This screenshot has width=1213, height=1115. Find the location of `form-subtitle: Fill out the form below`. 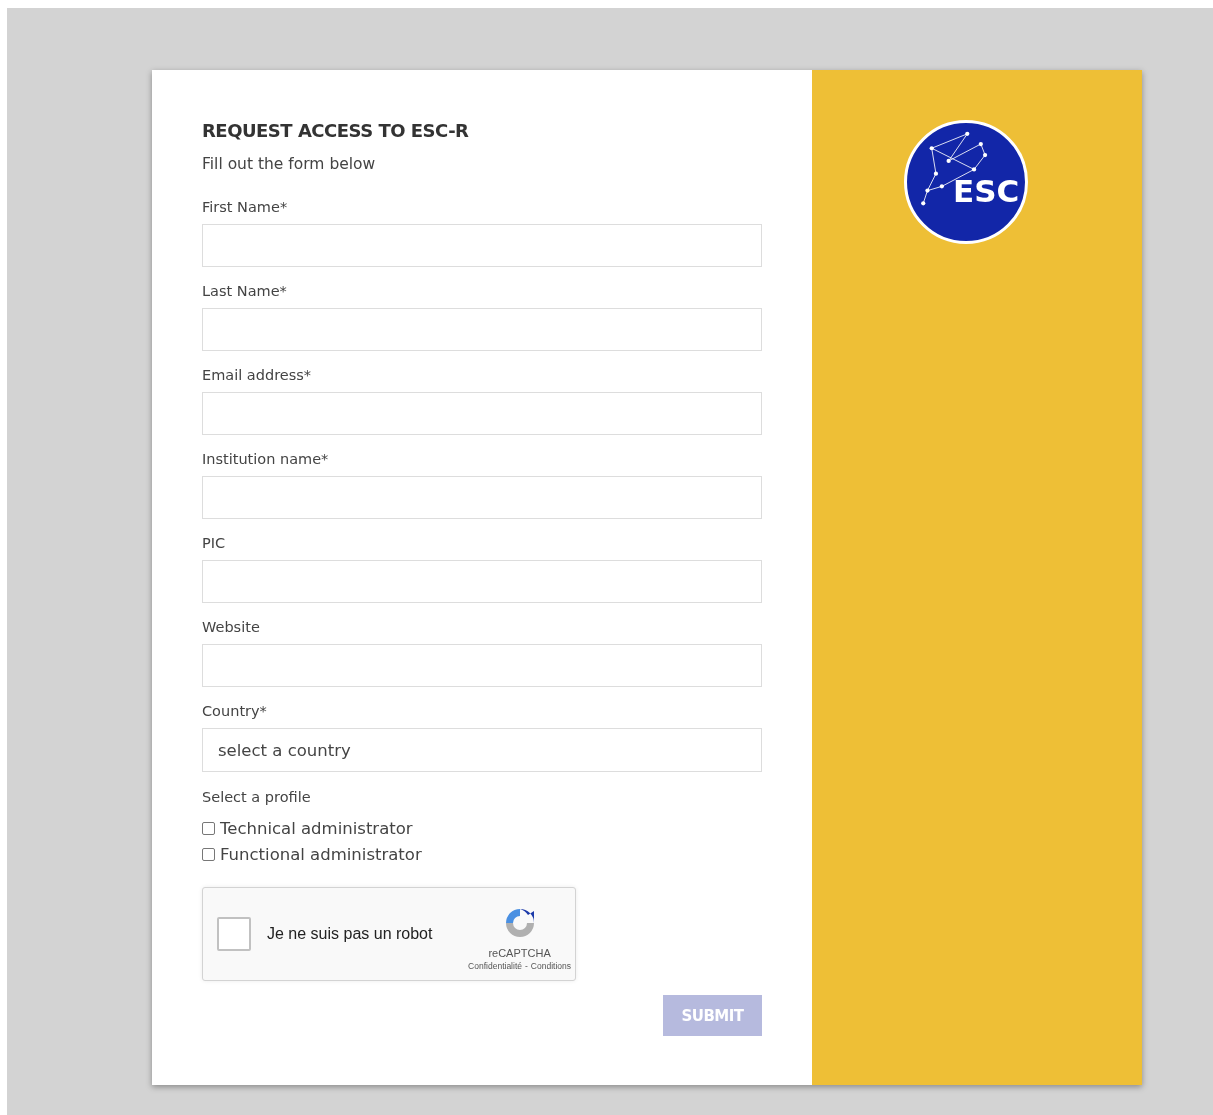

form-subtitle: Fill out the form below is located at coordinates (289, 164).